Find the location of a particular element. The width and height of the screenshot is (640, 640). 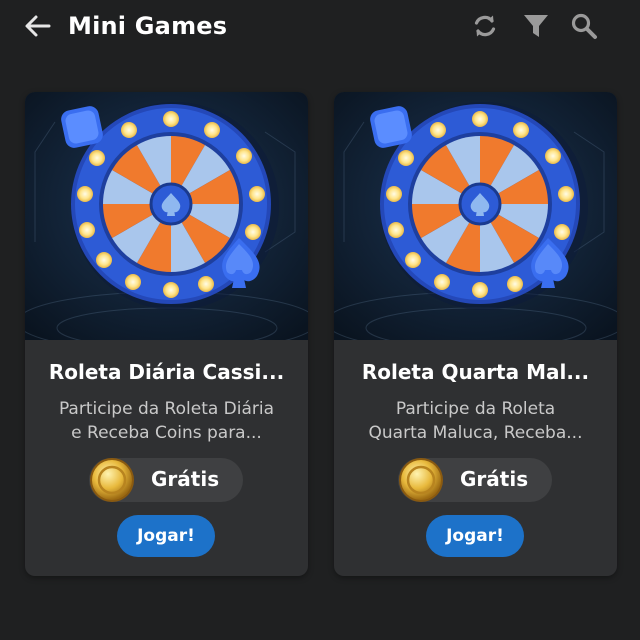

game-description-line: Participe da Roleta Diária is located at coordinates (166, 409).